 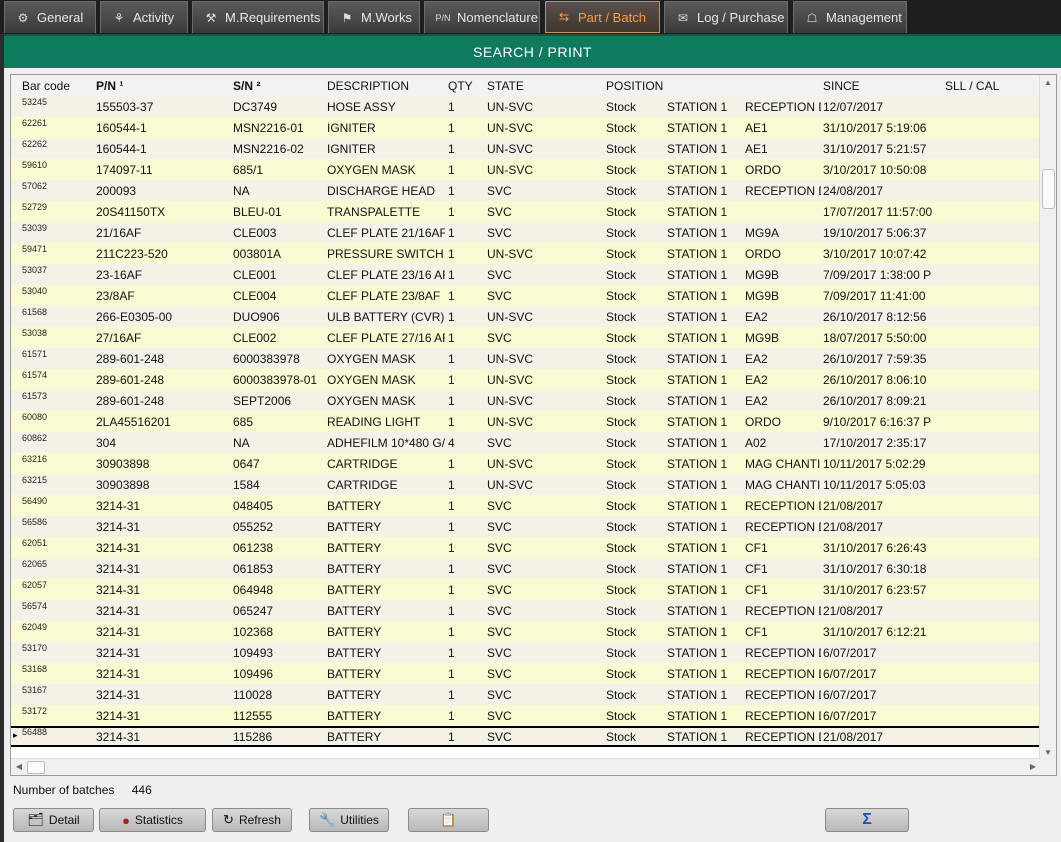 I want to click on col-barcode: Bar code, so click(x=46, y=86).